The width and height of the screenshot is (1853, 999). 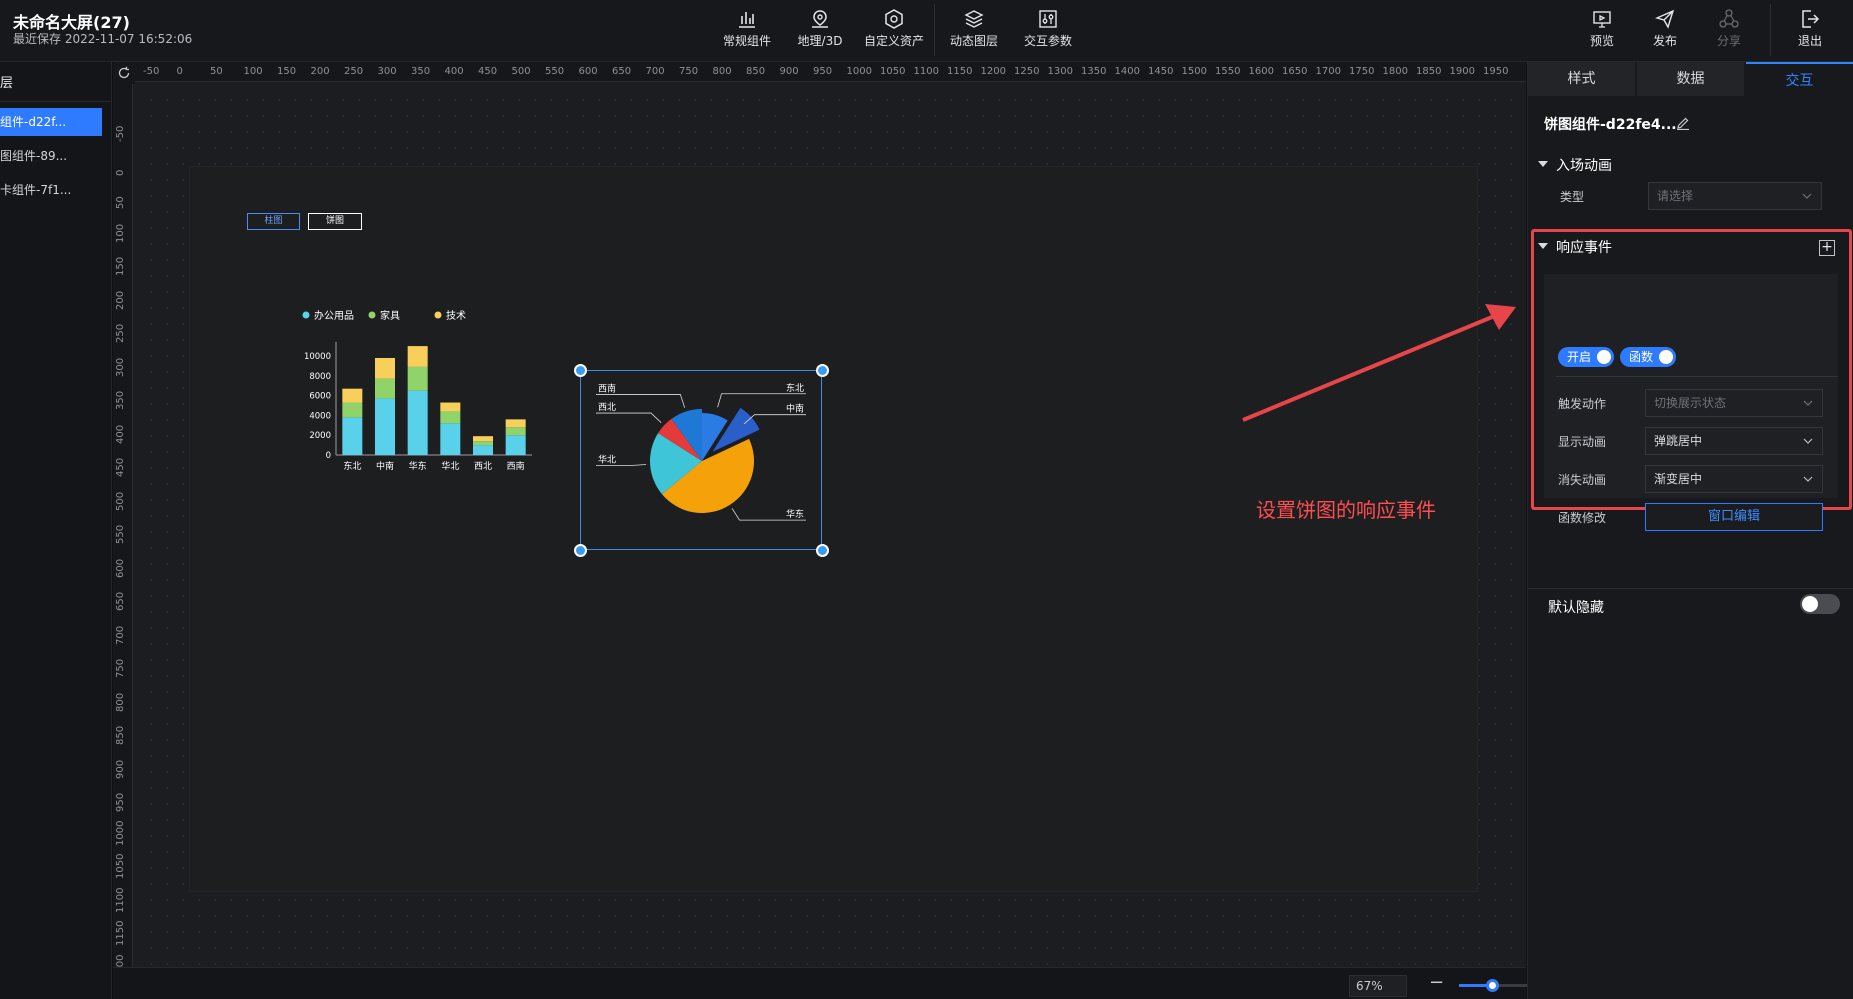 What do you see at coordinates (820, 41) in the screenshot?
I see `tool-label: 地理/3D` at bounding box center [820, 41].